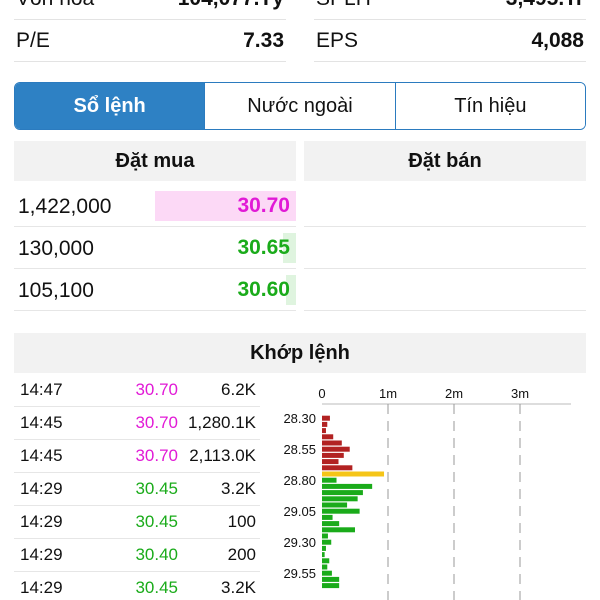 The height and width of the screenshot is (600, 600). I want to click on segmented-tabs: Sổ lệnh Nước ngoài Tín hiệu, so click(300, 106).